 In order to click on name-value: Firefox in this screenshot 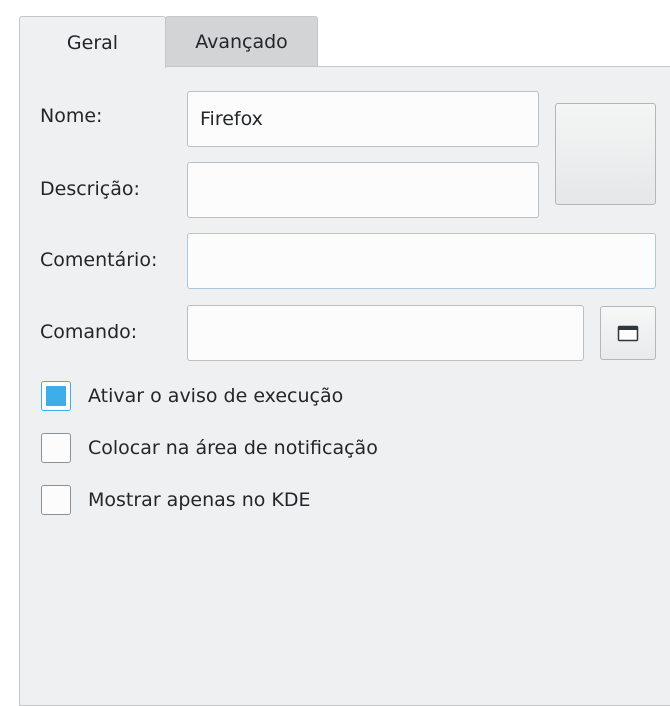, I will do `click(231, 119)`.